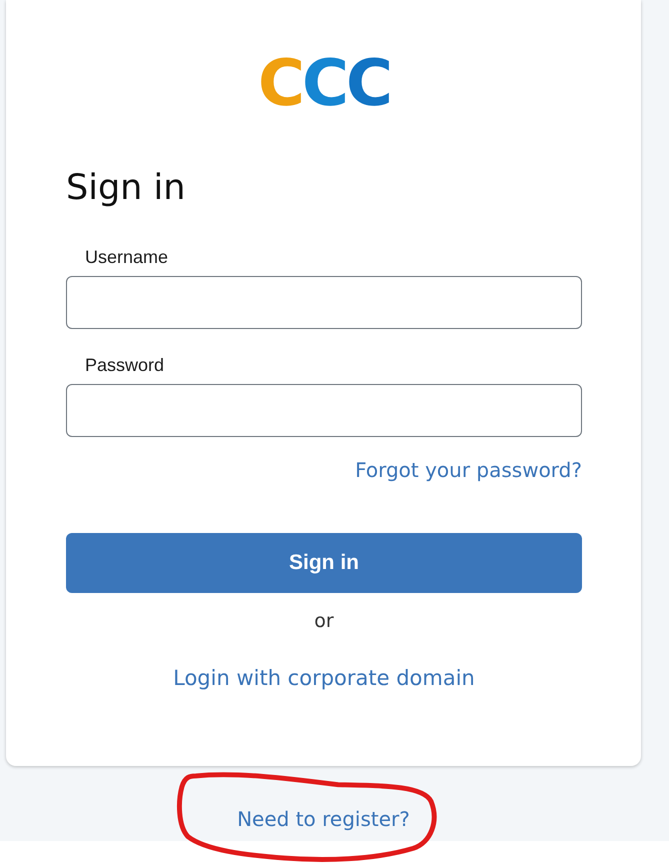 The width and height of the screenshot is (669, 864). I want to click on sign-in-button: Sign in, so click(324, 563).